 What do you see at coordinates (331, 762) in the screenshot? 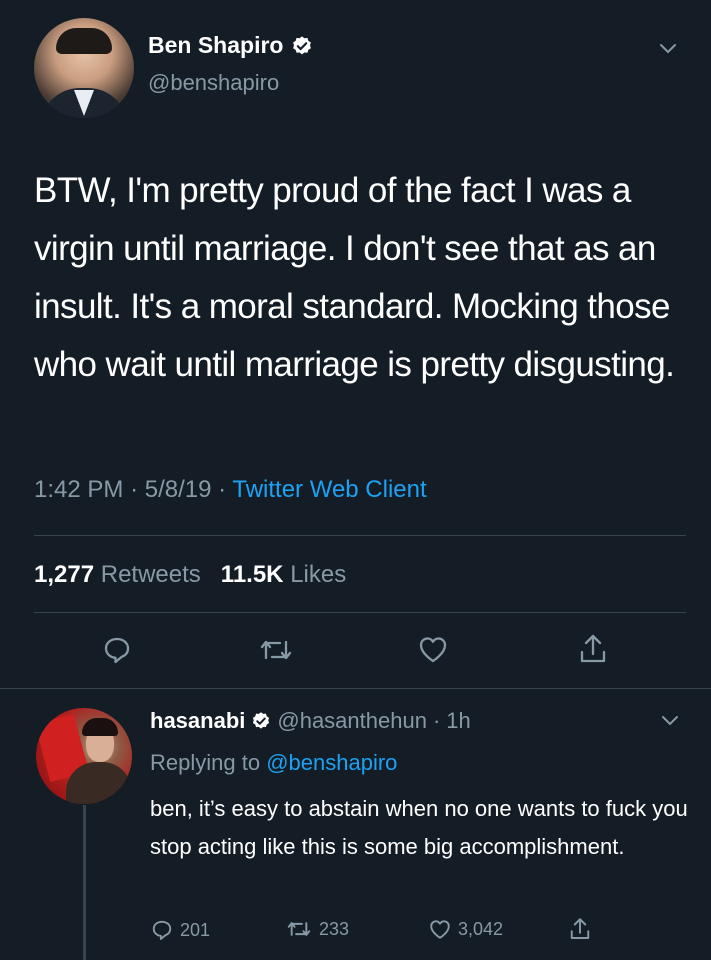
I see `replying-handle: @benshapiro` at bounding box center [331, 762].